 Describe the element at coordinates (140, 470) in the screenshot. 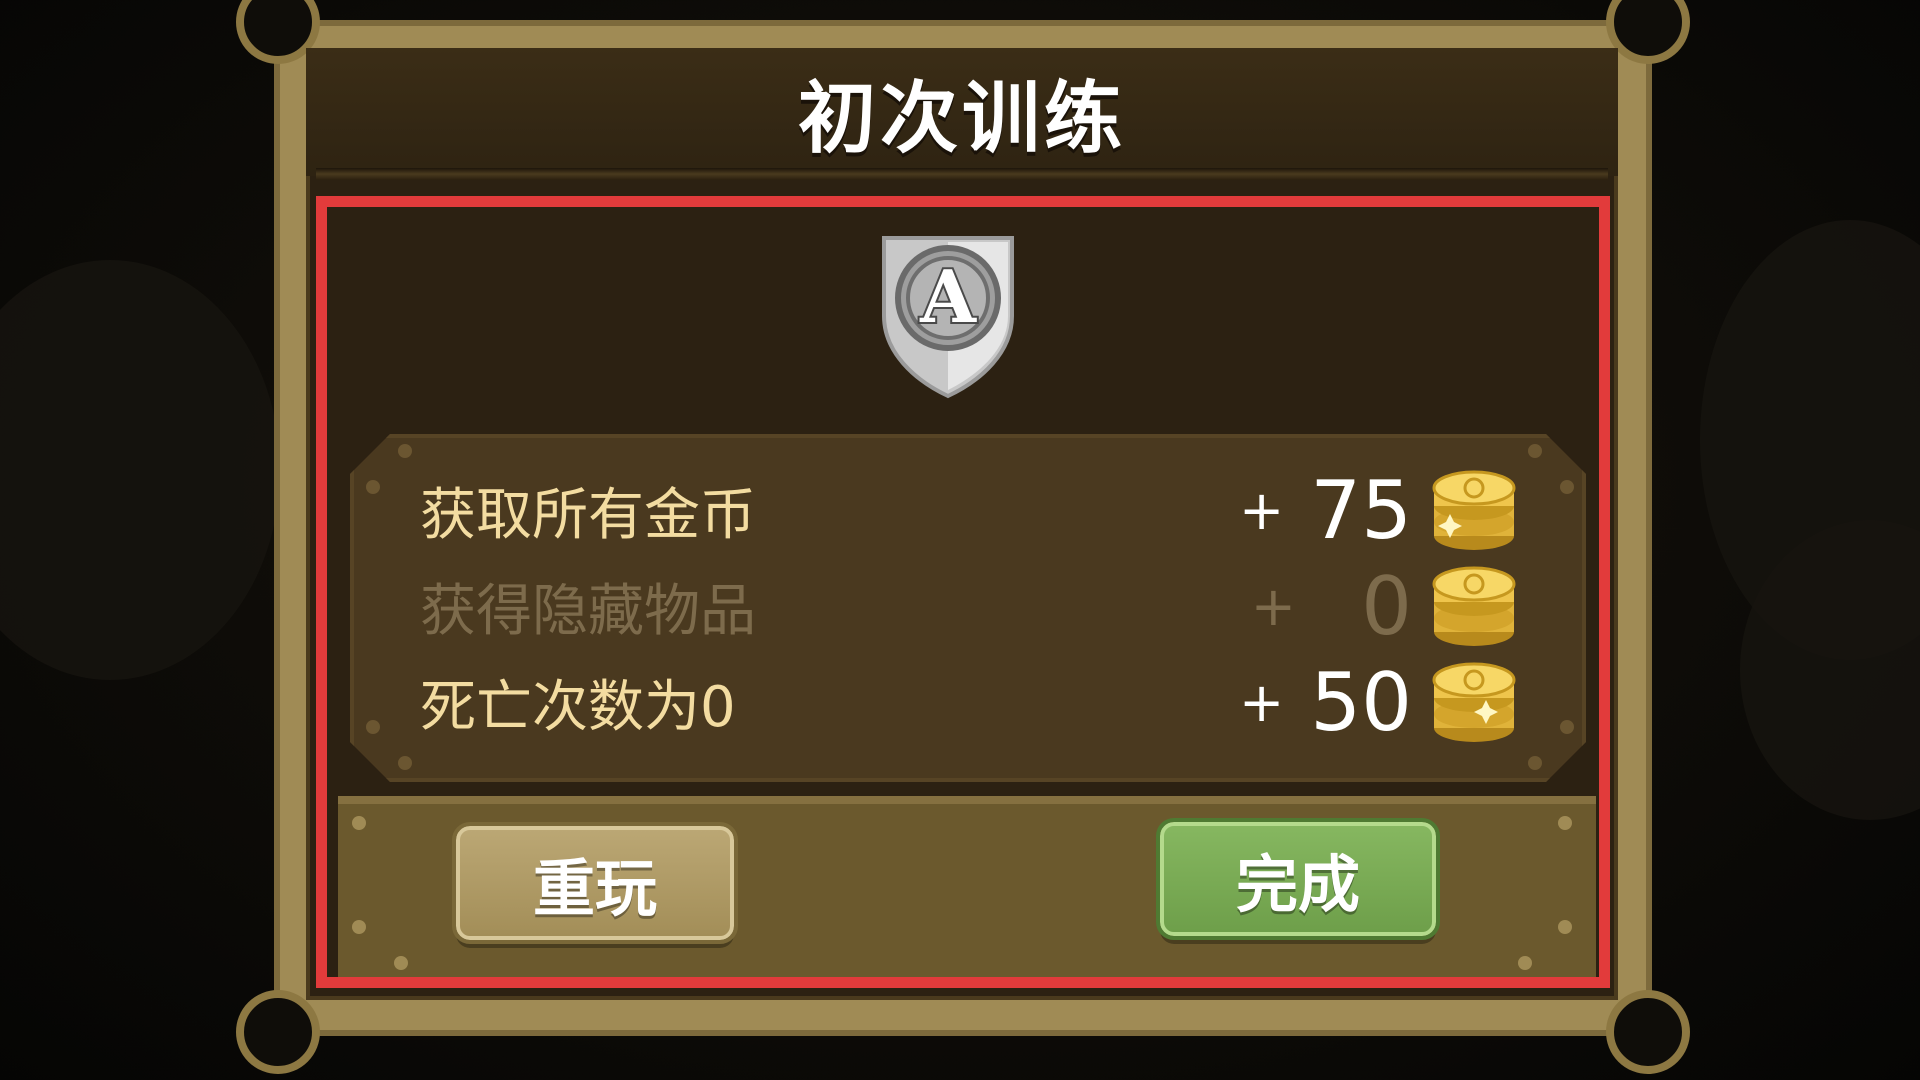

I see `background-scenery` at that location.